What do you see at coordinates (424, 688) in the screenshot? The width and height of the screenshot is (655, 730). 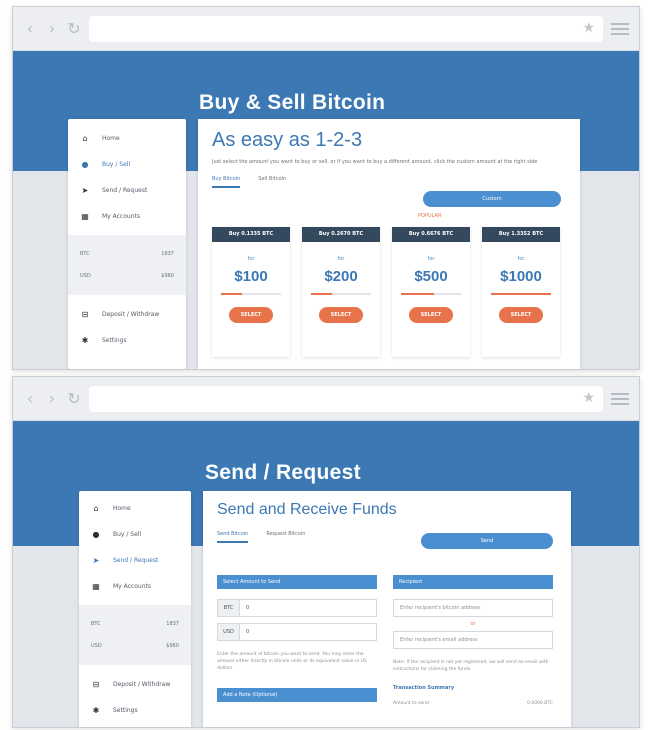 I see `summary-title: Transaction Summary` at bounding box center [424, 688].